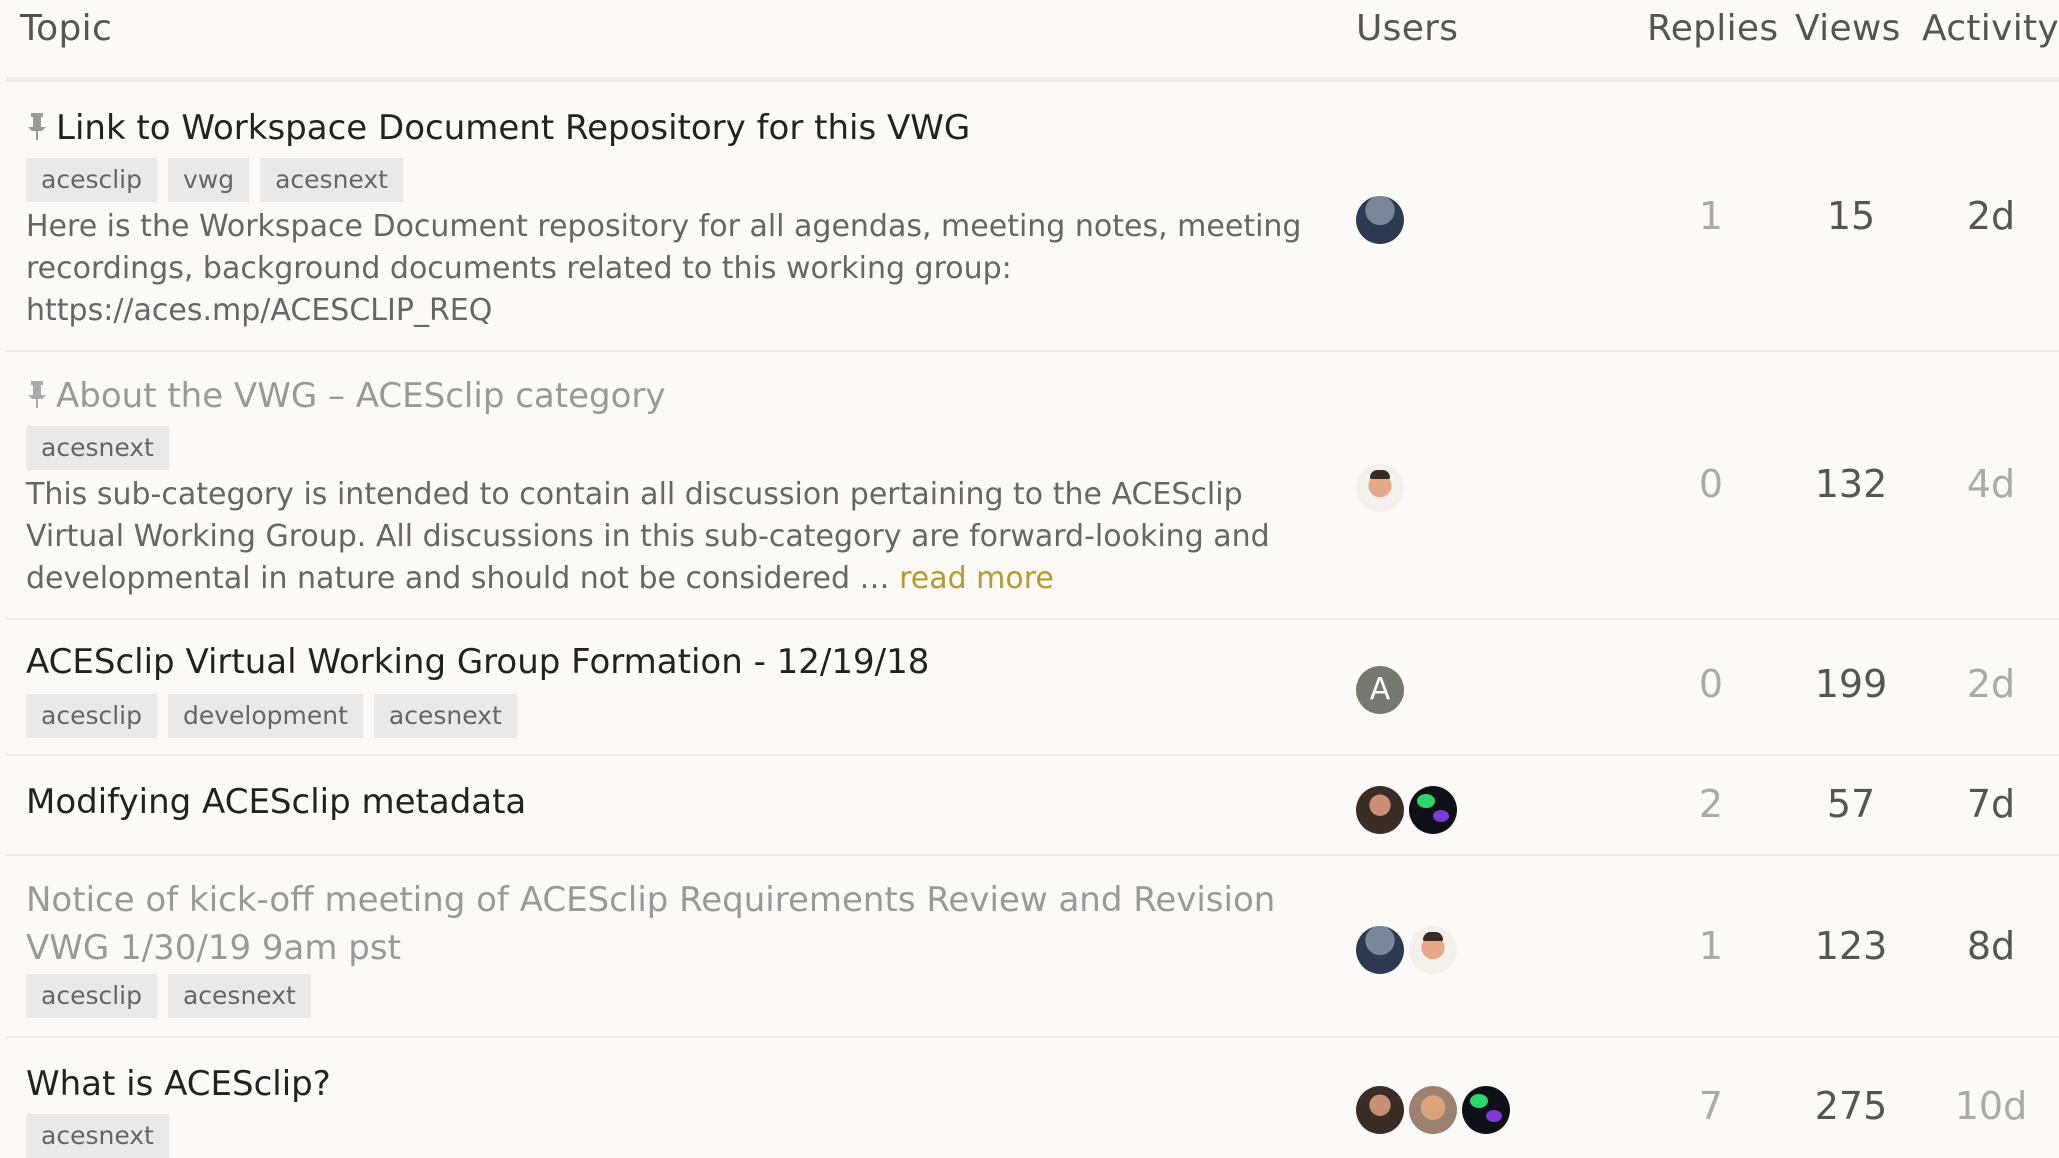 Image resolution: width=2059 pixels, height=1158 pixels. I want to click on header-replies: Replies, so click(1712, 28).